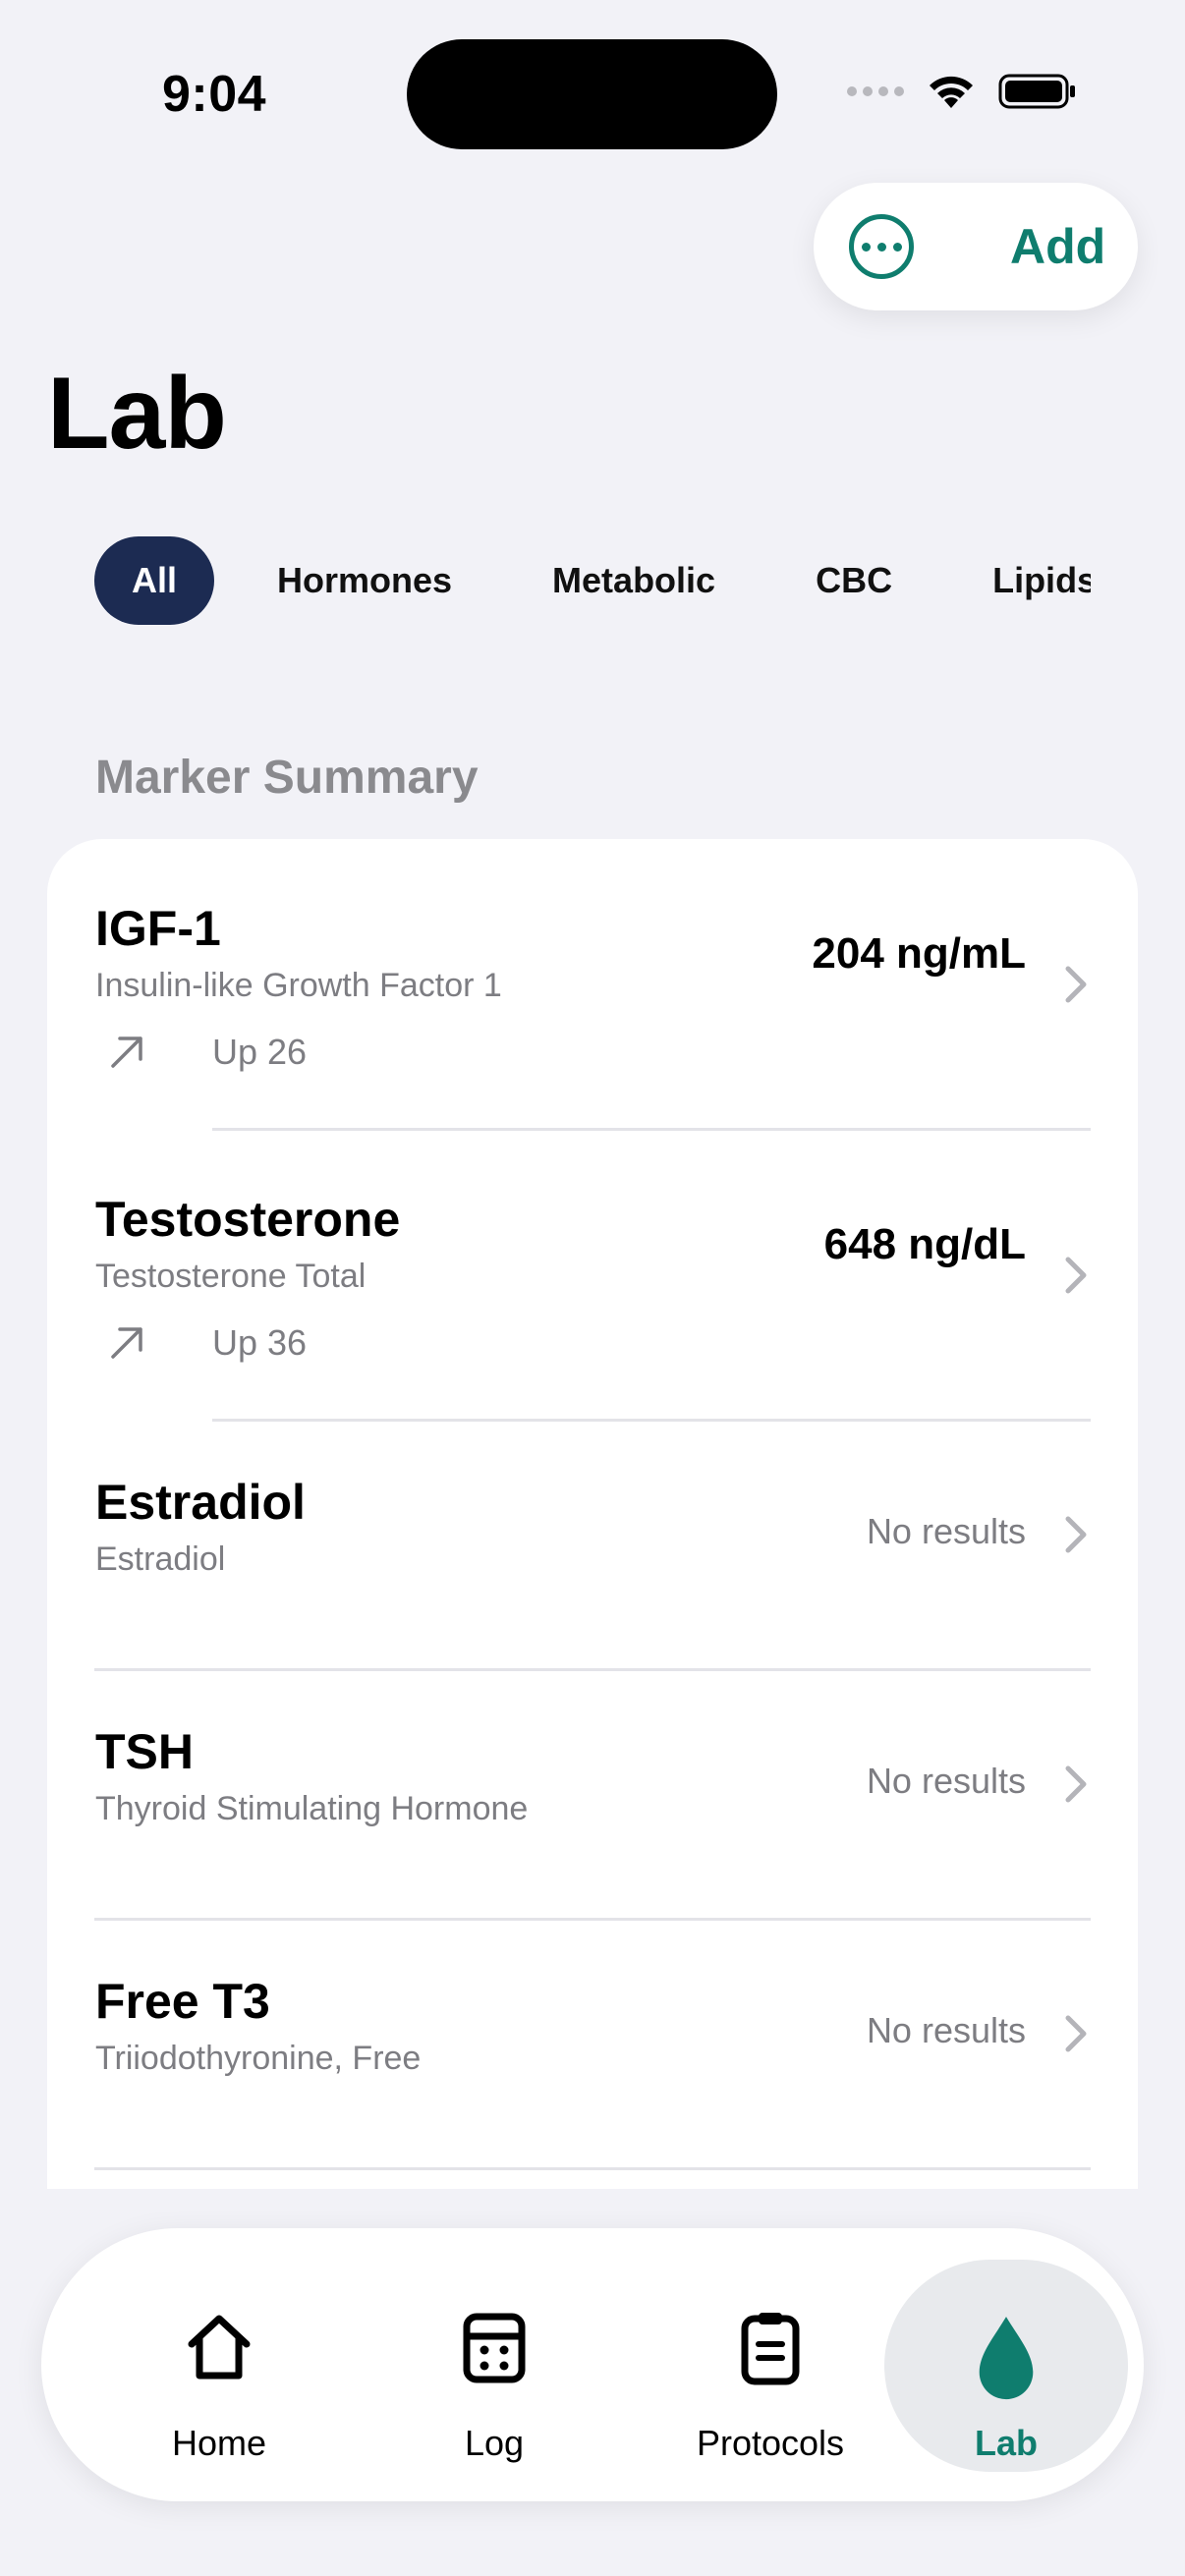  What do you see at coordinates (925, 1244) in the screenshot?
I see `marker-value: 648 ng/dL` at bounding box center [925, 1244].